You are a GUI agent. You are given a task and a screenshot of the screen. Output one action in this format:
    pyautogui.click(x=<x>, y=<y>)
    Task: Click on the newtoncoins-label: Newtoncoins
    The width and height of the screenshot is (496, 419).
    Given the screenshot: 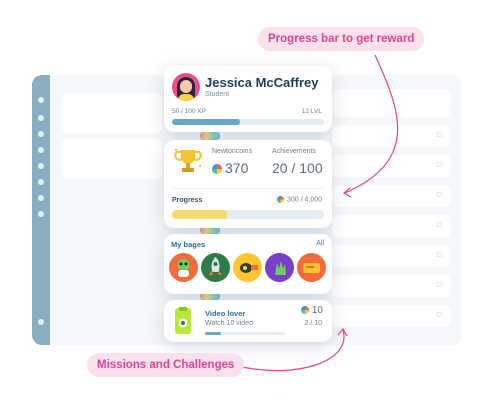 What is the action you would take?
    pyautogui.click(x=232, y=151)
    